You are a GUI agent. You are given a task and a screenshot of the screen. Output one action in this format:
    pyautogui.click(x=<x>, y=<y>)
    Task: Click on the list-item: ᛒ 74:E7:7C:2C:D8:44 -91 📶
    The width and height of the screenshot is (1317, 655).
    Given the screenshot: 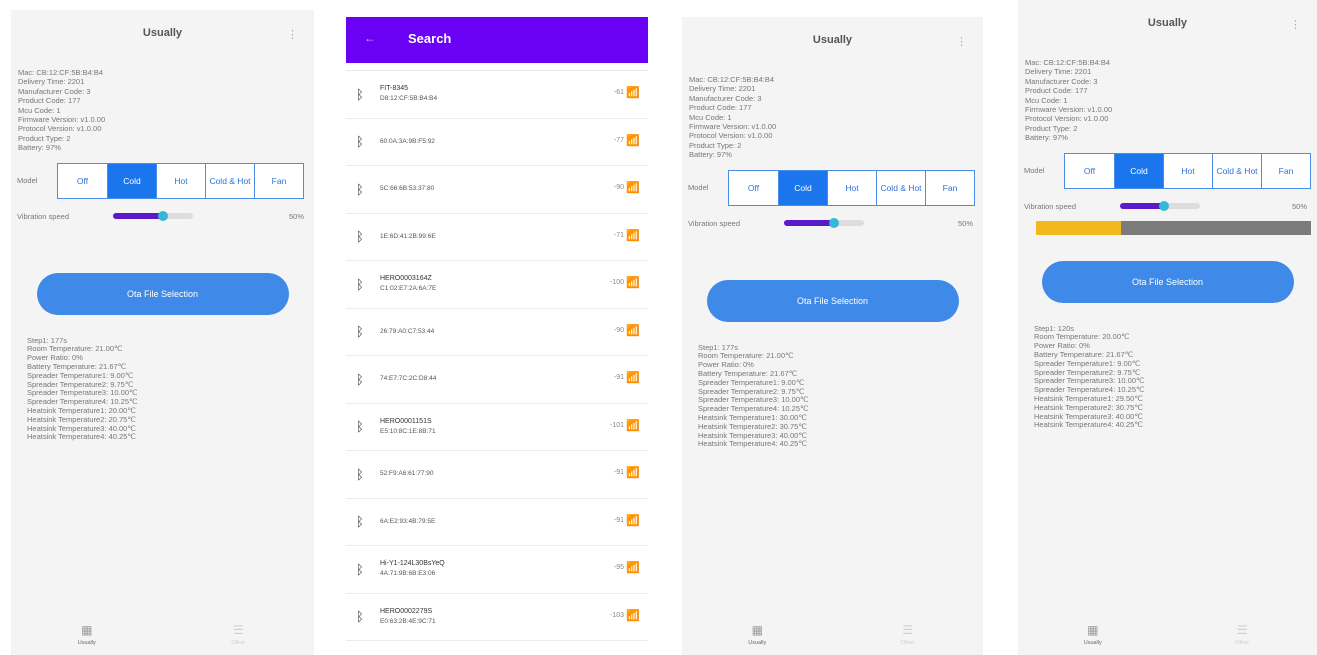 What is the action you would take?
    pyautogui.click(x=497, y=380)
    